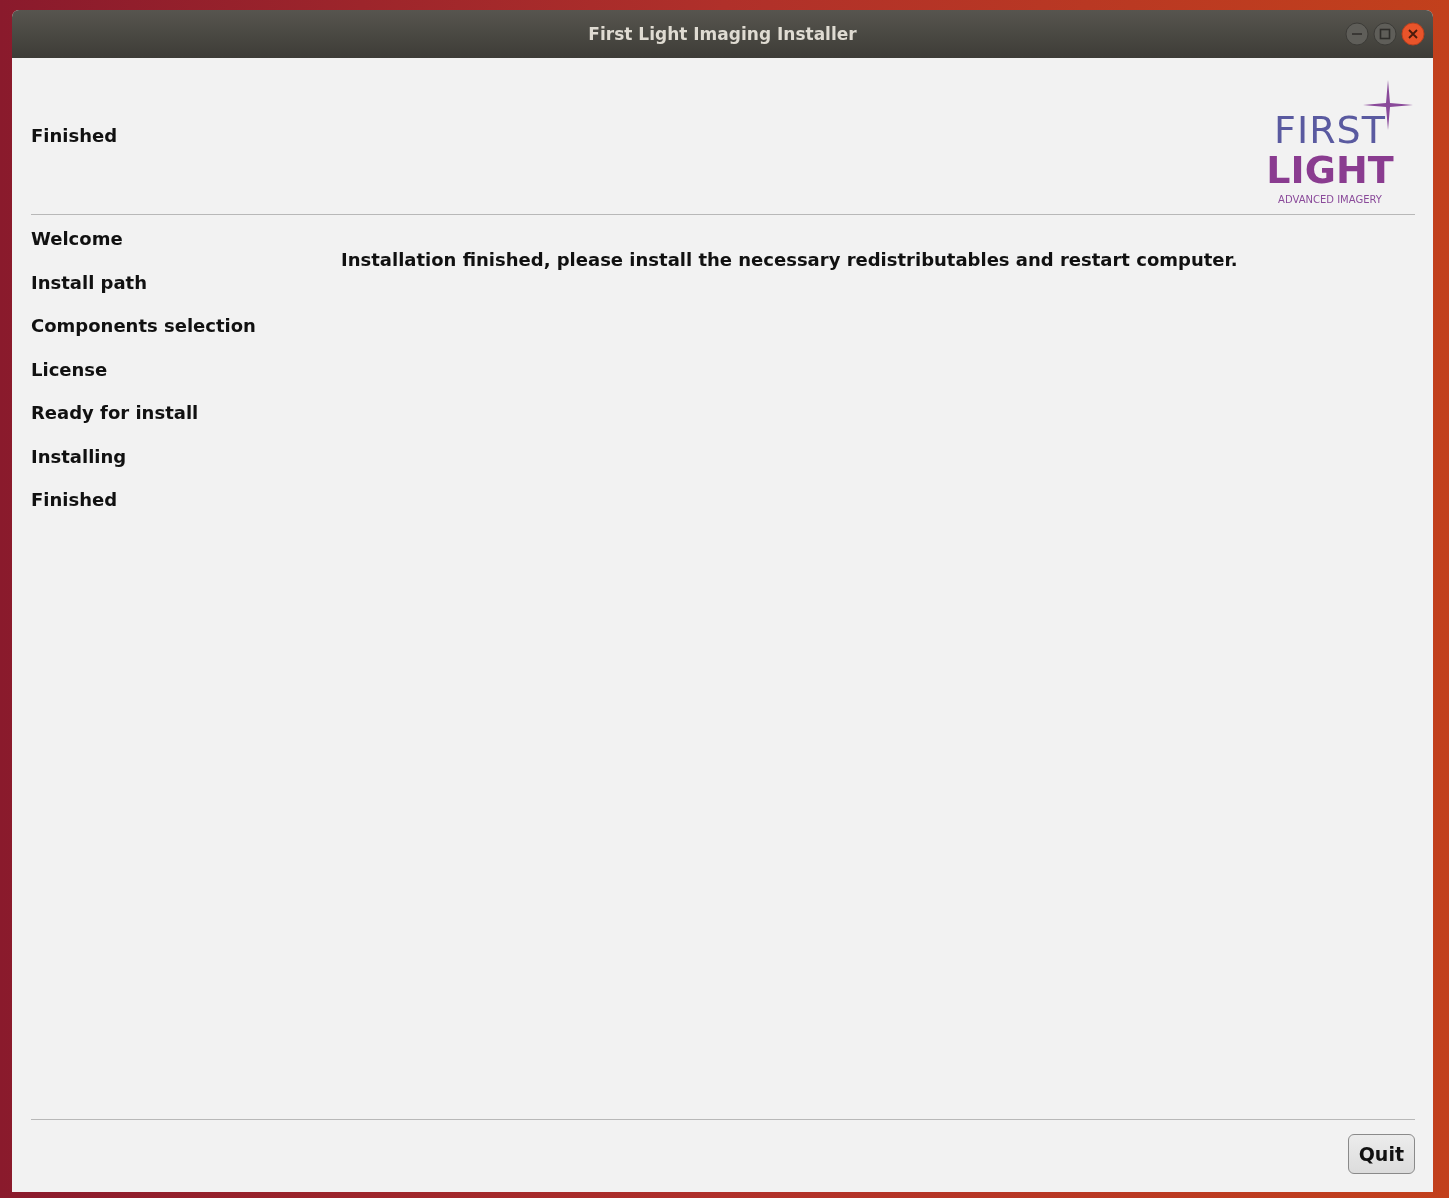 The width and height of the screenshot is (1449, 1198). I want to click on minimize-icon, so click(1357, 34).